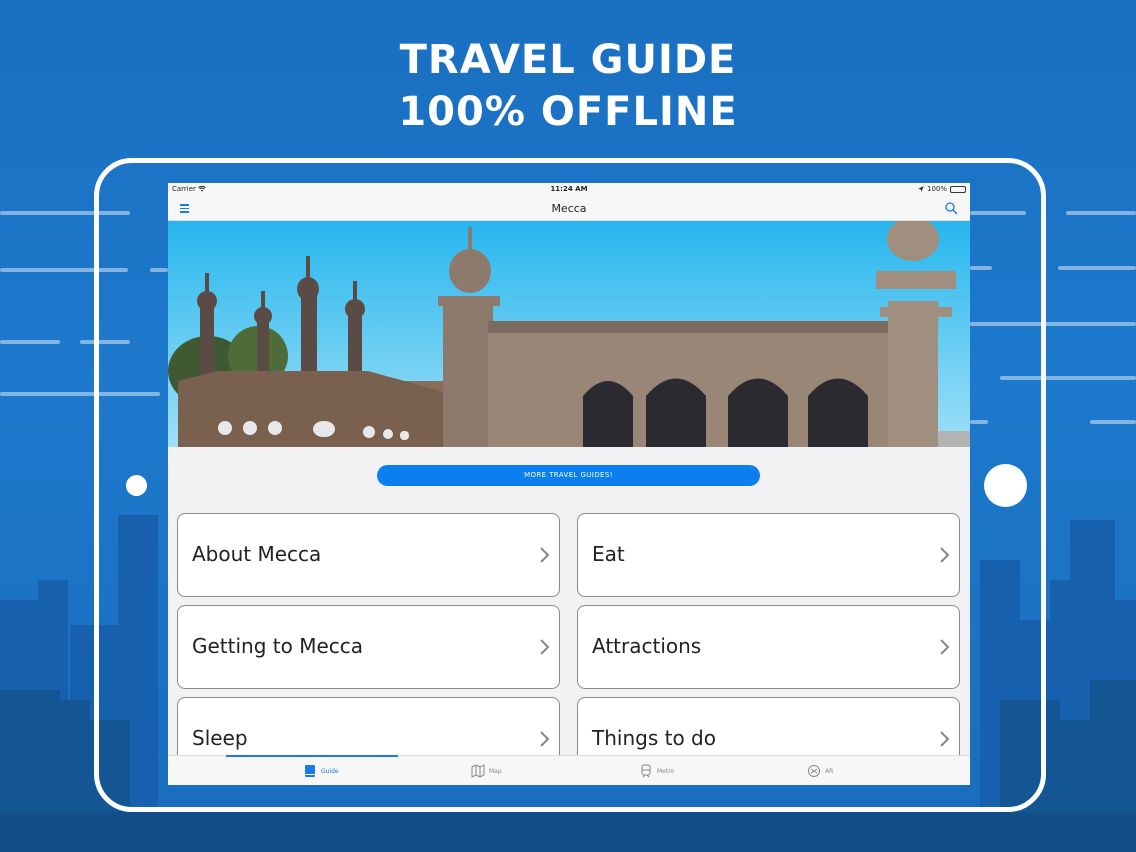  I want to click on headline-line-2: 100% OFFLINE, so click(568, 112).